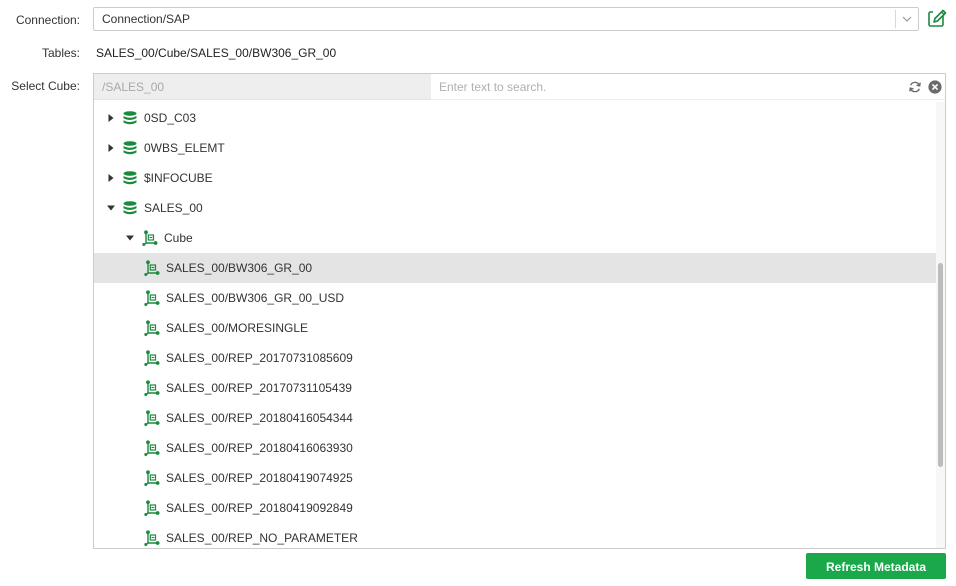 The width and height of the screenshot is (956, 586). What do you see at coordinates (515, 238) in the screenshot?
I see `tree-row: Cube` at bounding box center [515, 238].